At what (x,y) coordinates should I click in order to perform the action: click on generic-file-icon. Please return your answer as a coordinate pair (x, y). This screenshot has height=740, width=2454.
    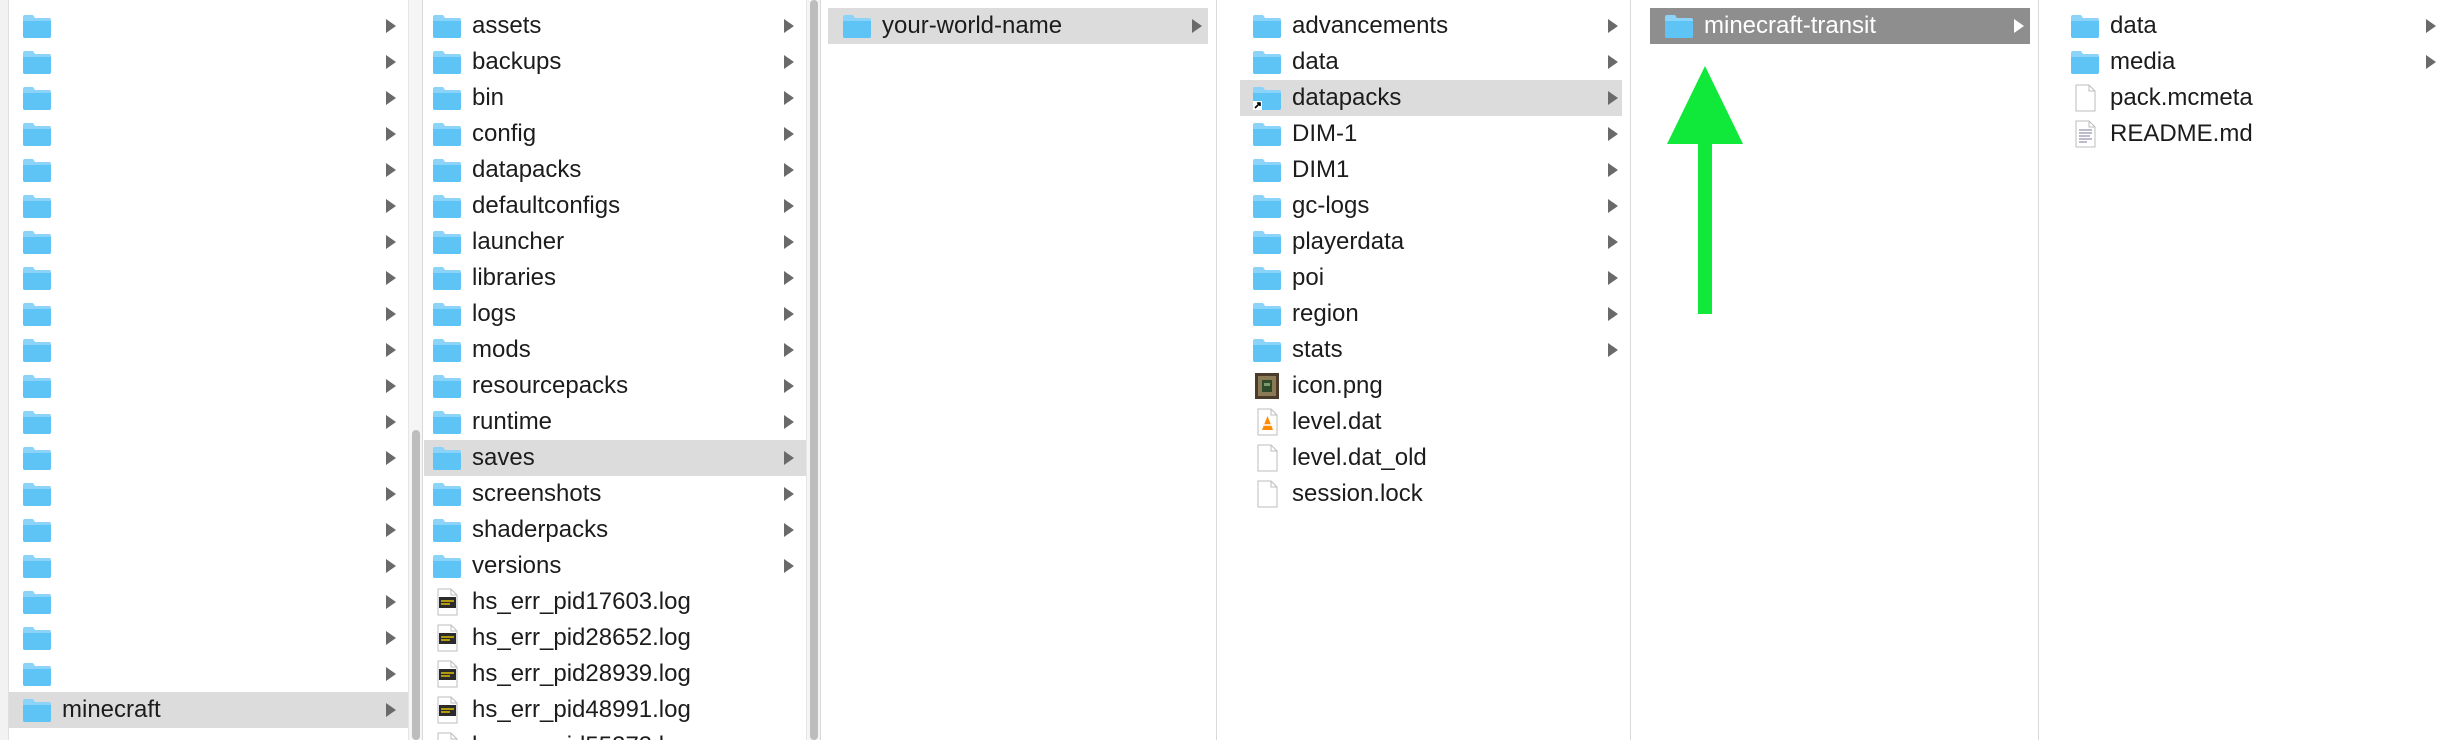
    Looking at the image, I should click on (1267, 458).